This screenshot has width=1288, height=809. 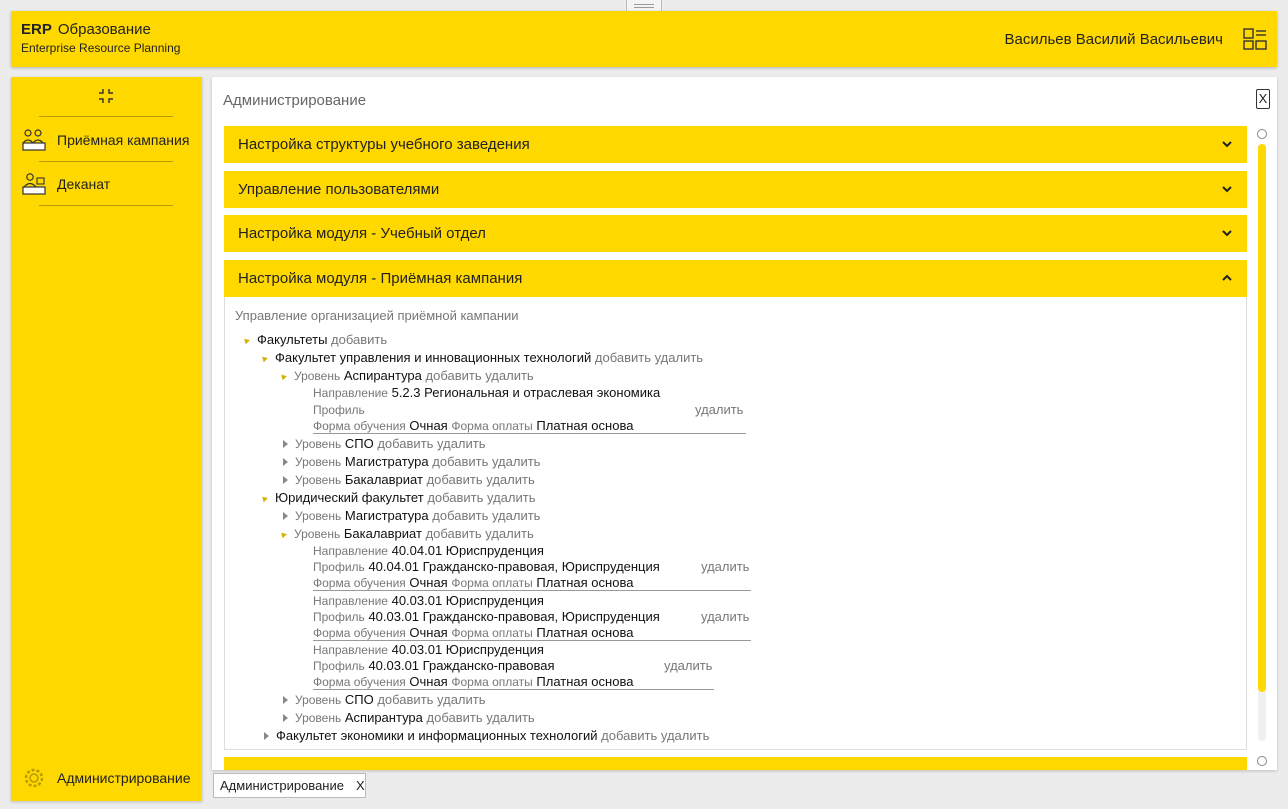 What do you see at coordinates (585, 582) in the screenshot?
I see `program-value: Платная основа` at bounding box center [585, 582].